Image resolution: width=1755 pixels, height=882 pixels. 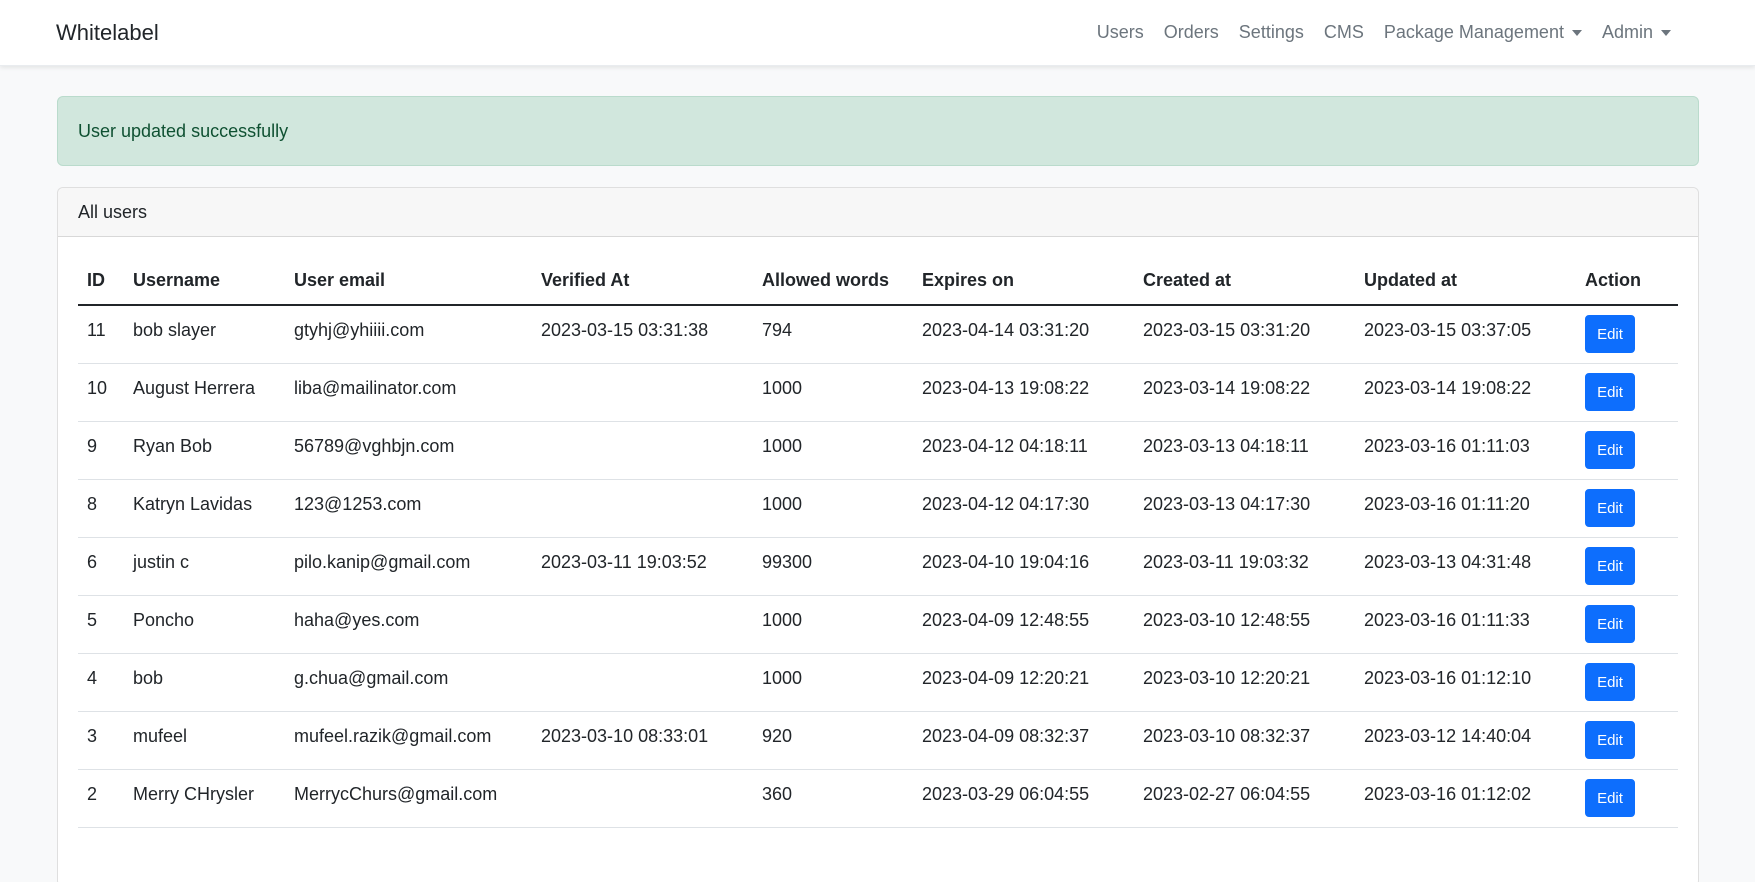 What do you see at coordinates (375, 387) in the screenshot?
I see `cell-email-text: liba@mailinator.com` at bounding box center [375, 387].